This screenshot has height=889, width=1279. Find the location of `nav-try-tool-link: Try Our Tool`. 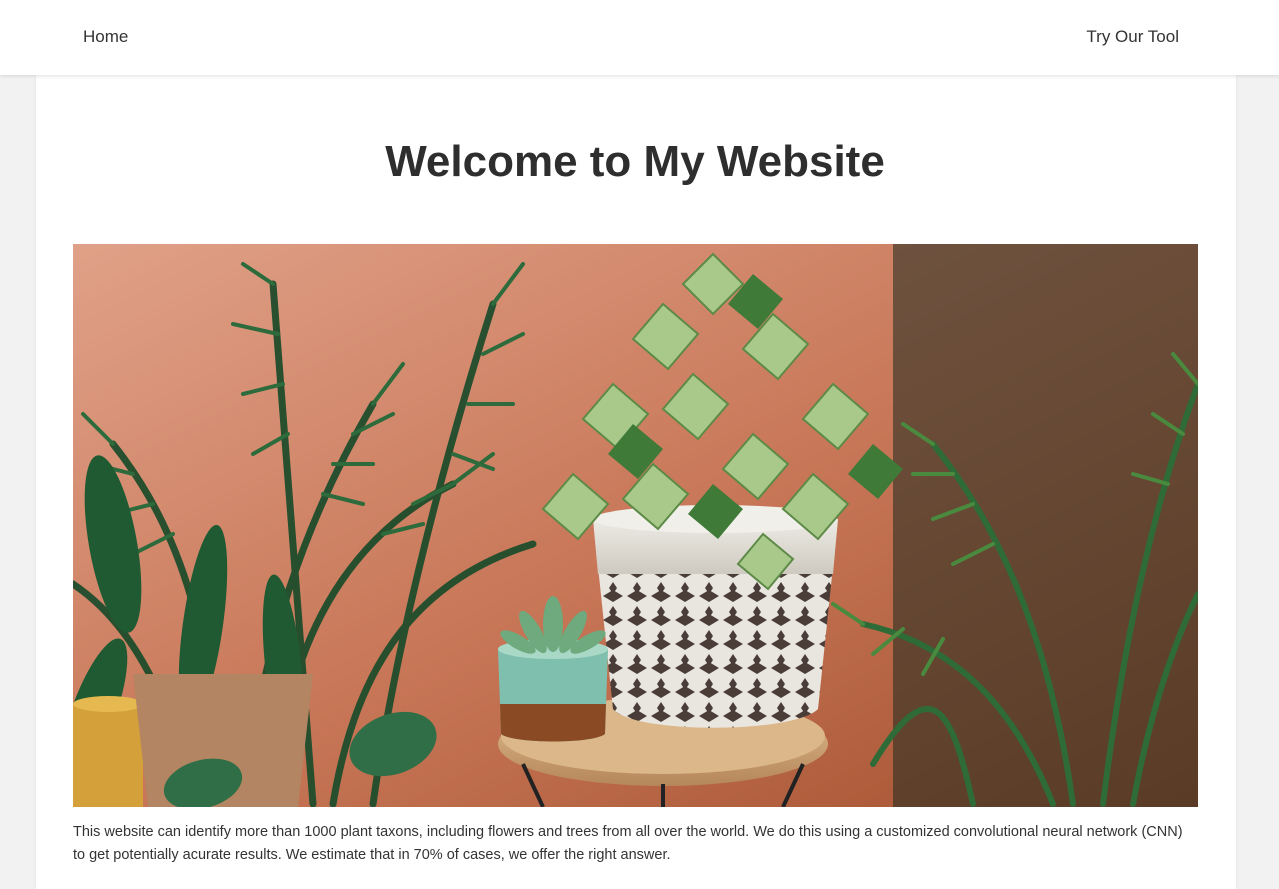

nav-try-tool-link: Try Our Tool is located at coordinates (1132, 37).